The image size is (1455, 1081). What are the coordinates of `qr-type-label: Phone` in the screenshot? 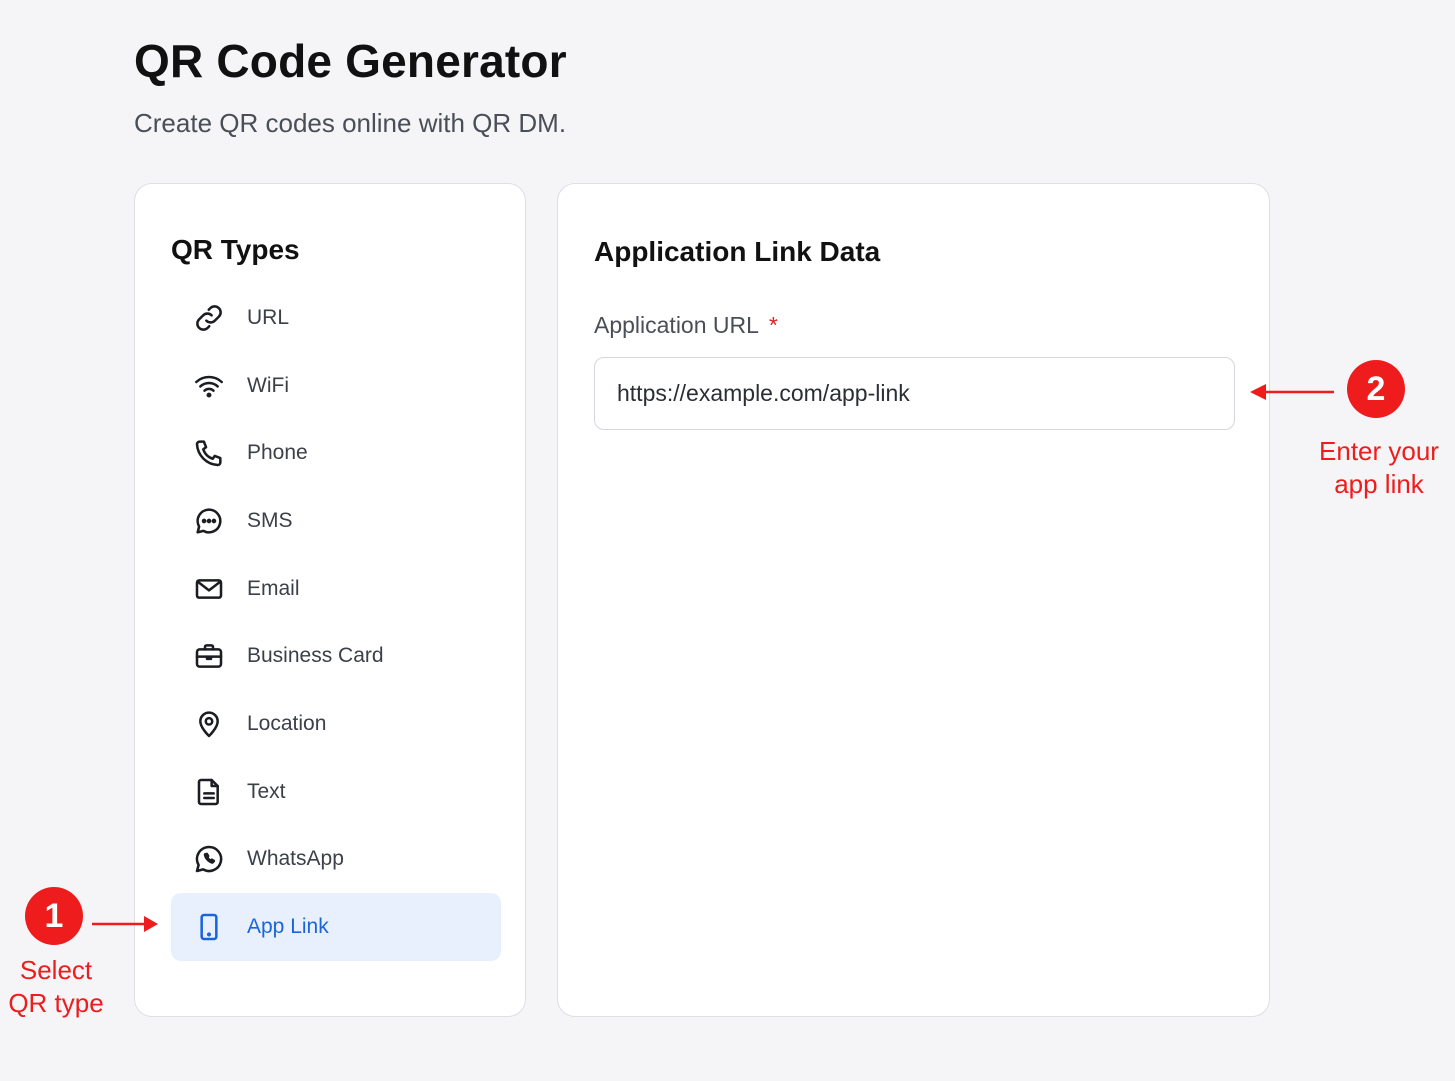 It's located at (277, 453).